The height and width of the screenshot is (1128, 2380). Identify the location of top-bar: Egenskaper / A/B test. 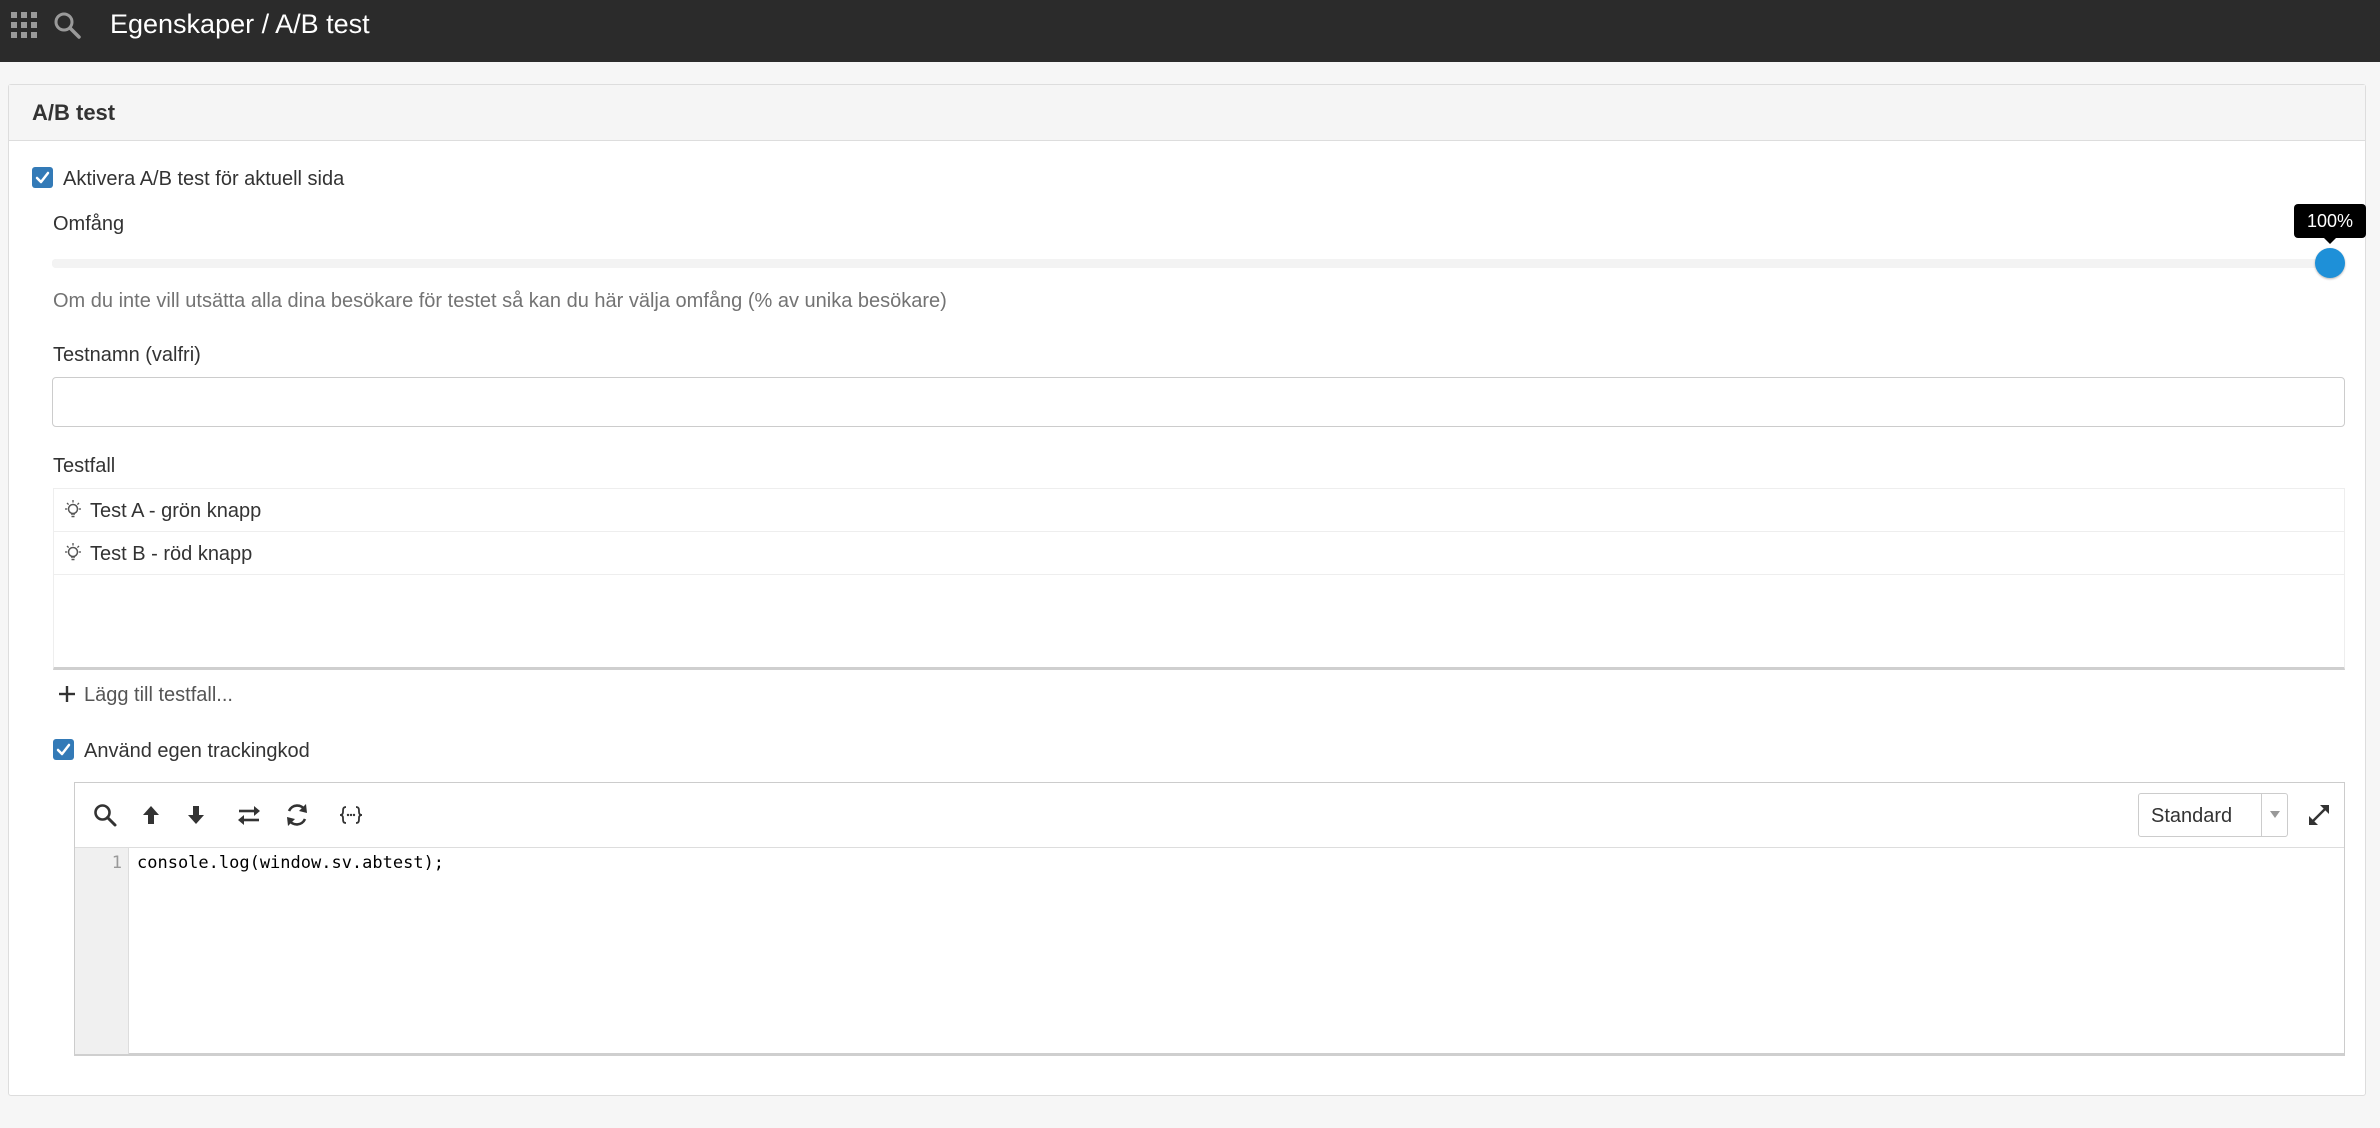
(1190, 31).